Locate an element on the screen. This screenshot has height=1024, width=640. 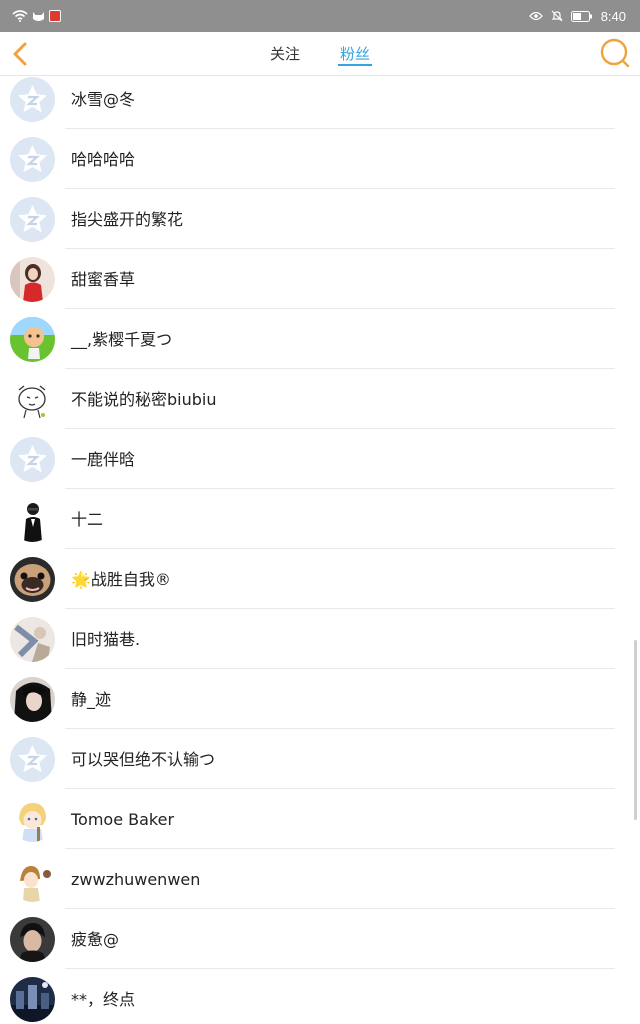
follower-name: **，终点 is located at coordinates (103, 996).